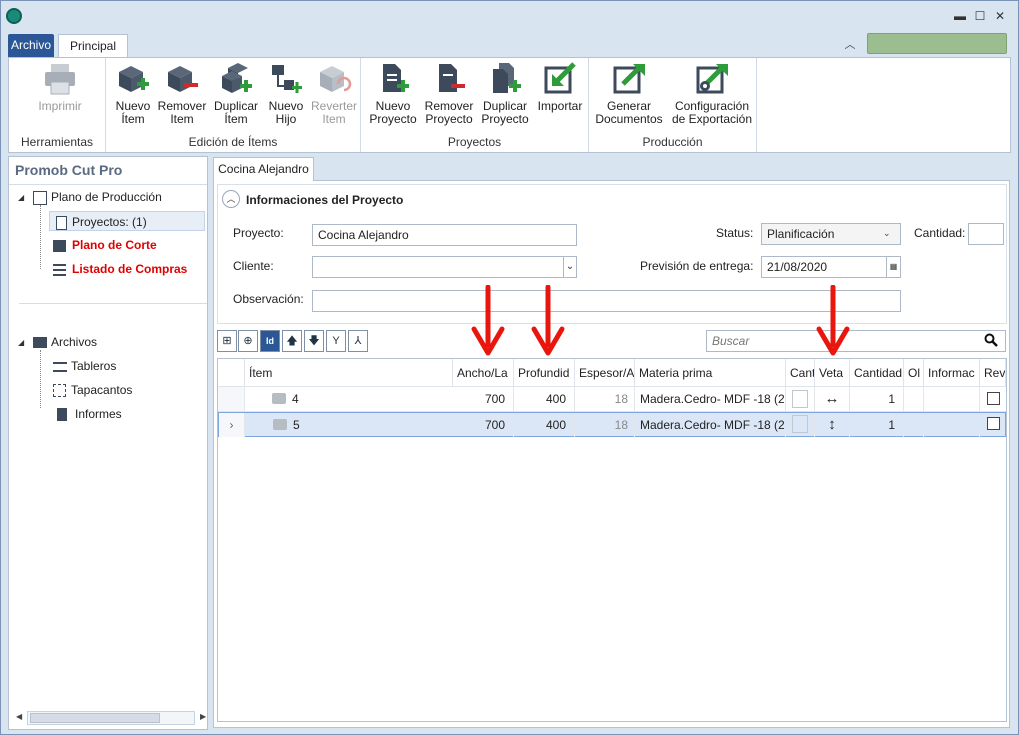 The height and width of the screenshot is (735, 1019). Describe the element at coordinates (232, 425) in the screenshot. I see `row-selector: ›` at that location.